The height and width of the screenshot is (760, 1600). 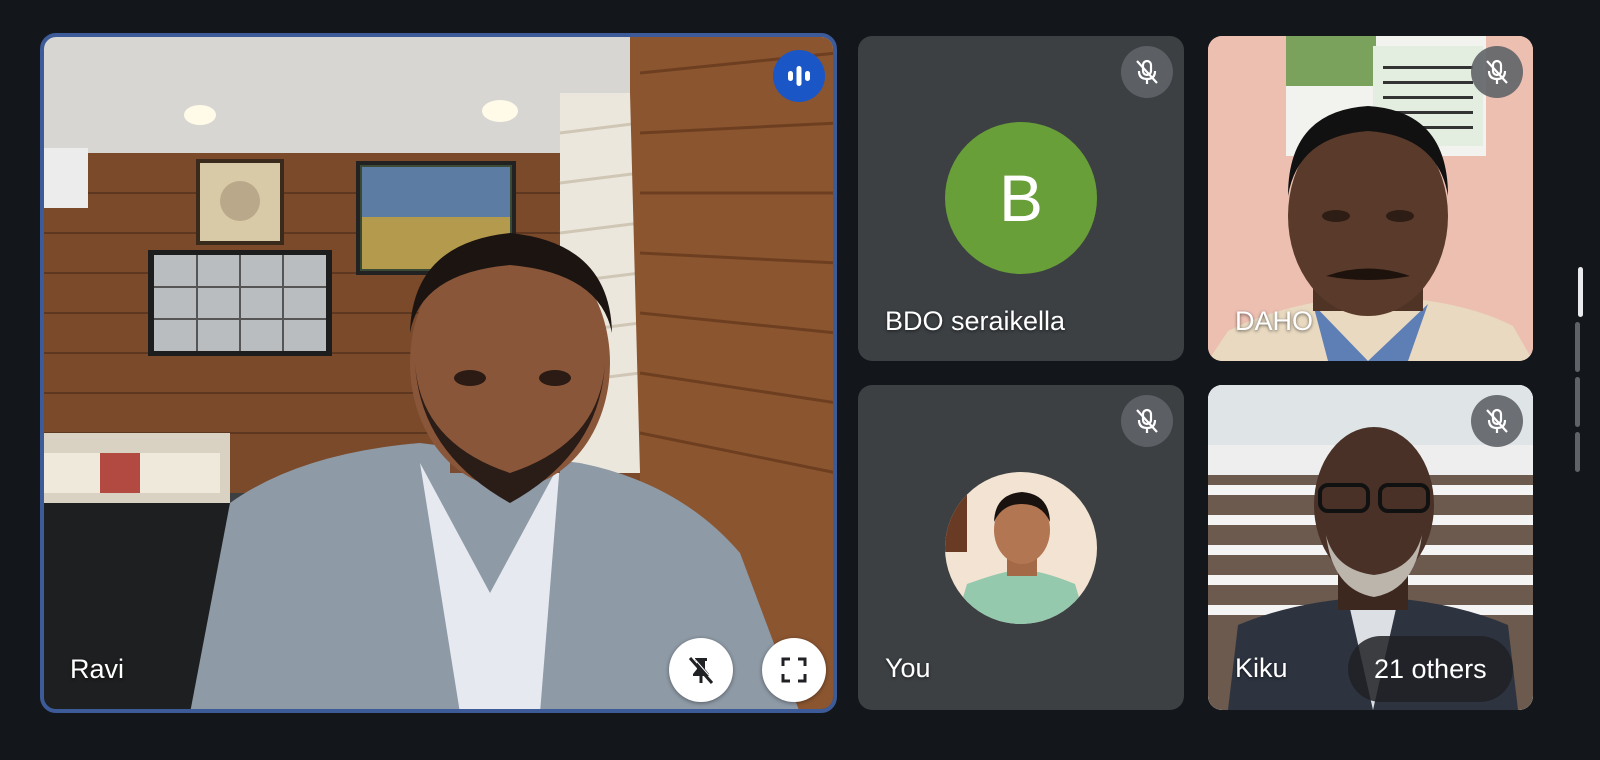 I want to click on audio-level-icon, so click(x=799, y=76).